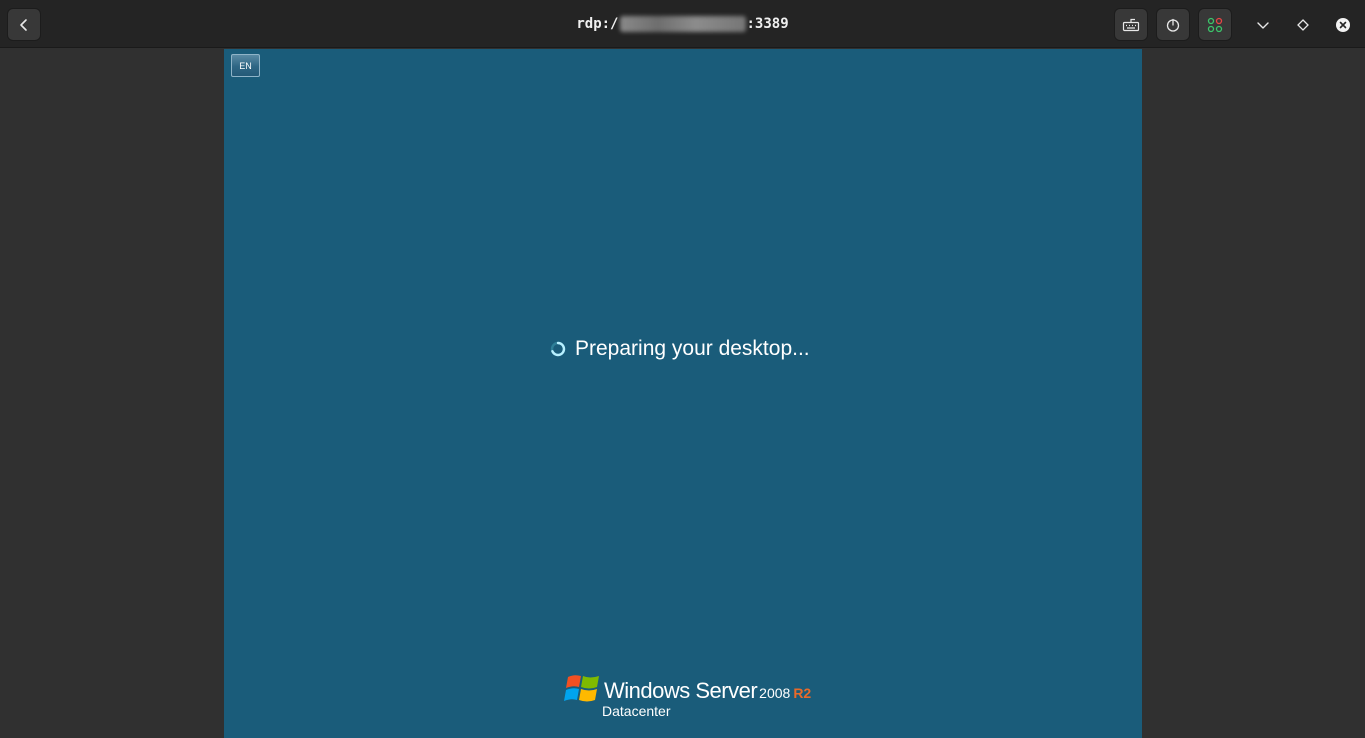 This screenshot has height=738, width=1365. I want to click on close-button, so click(1343, 24).